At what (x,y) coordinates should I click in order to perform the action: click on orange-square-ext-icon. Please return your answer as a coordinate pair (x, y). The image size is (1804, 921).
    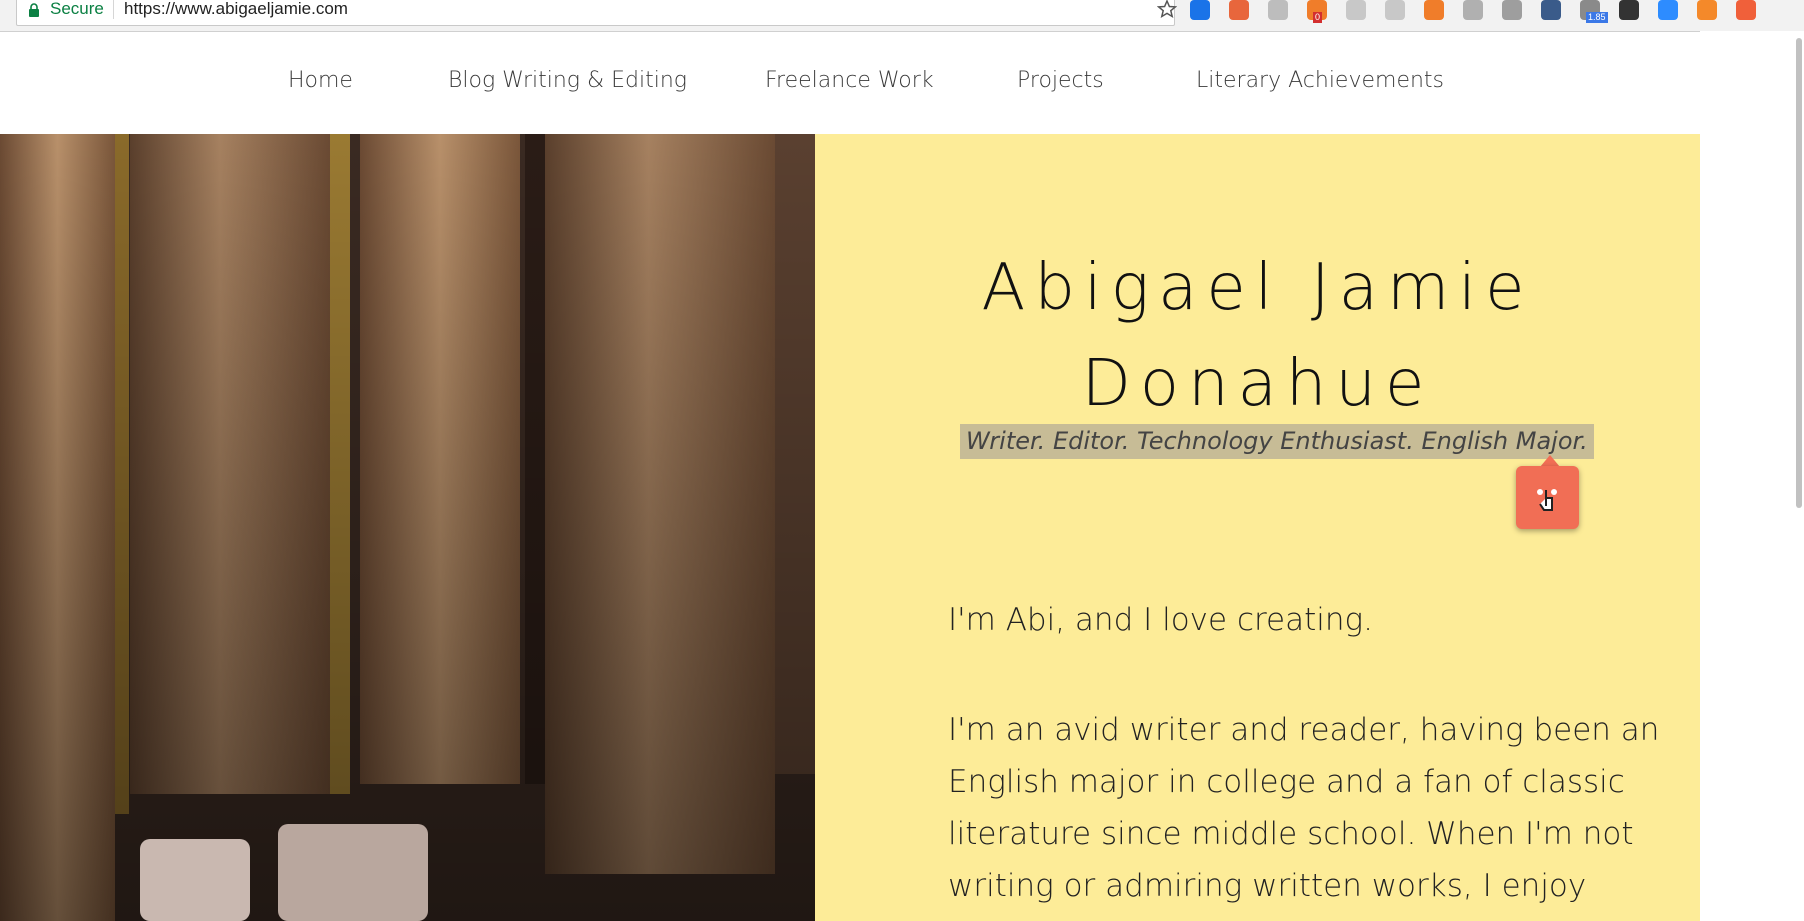
    Looking at the image, I should click on (1707, 10).